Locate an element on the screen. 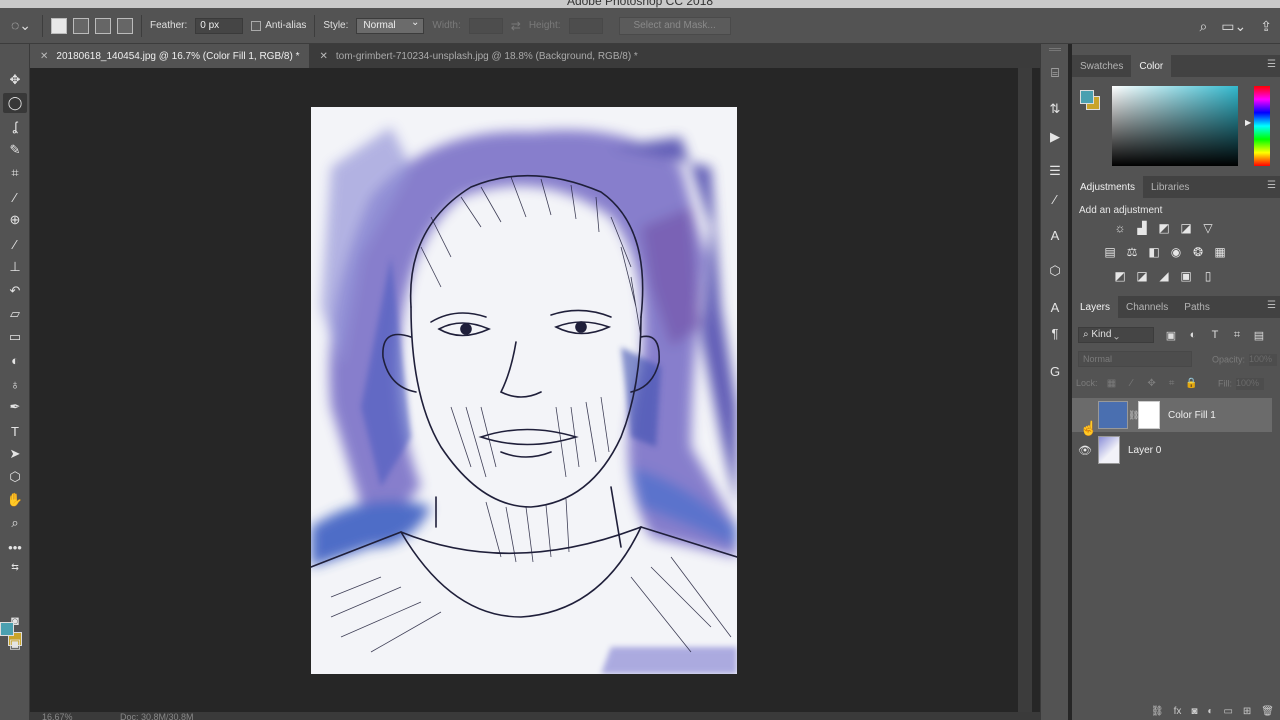 This screenshot has height=720, width=1280. opacity-value: 100% is located at coordinates (1263, 360).